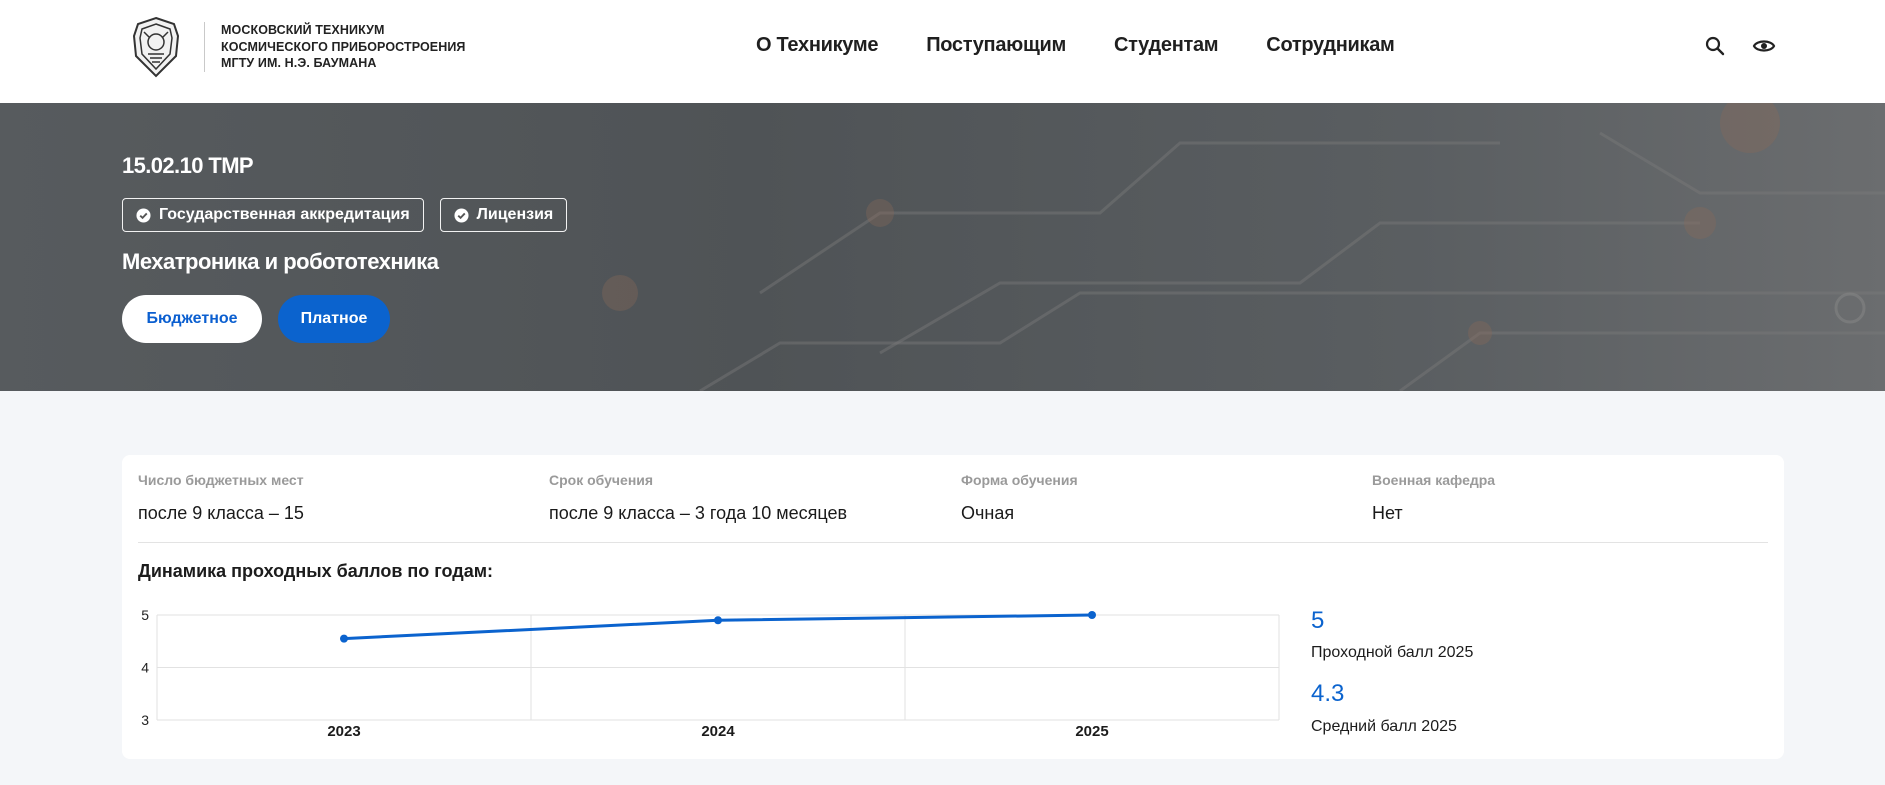 This screenshot has width=1885, height=785. I want to click on logo-divider, so click(204, 47).